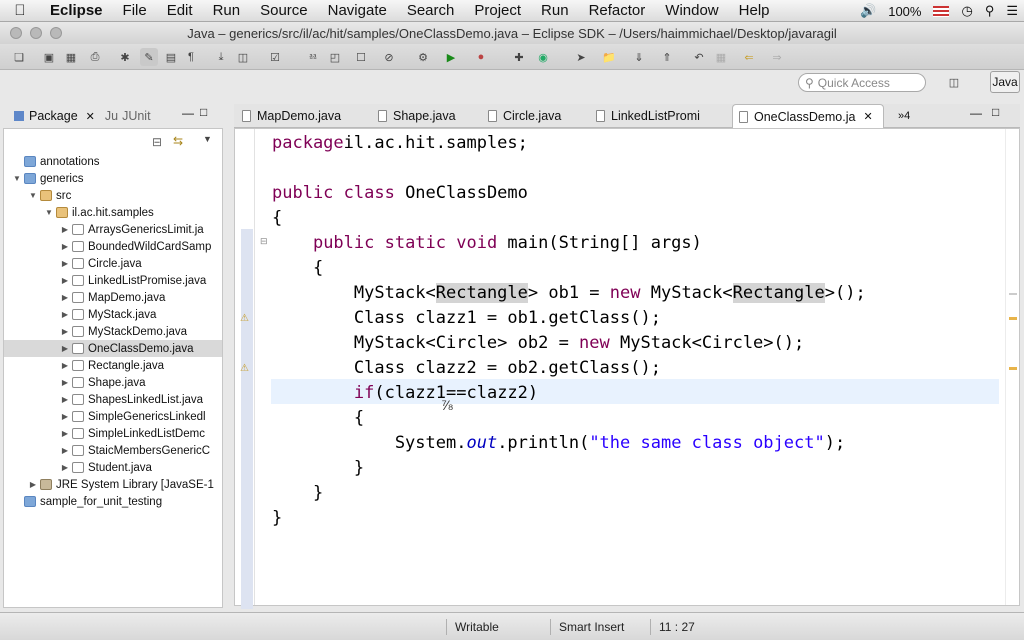  What do you see at coordinates (357, 10) in the screenshot?
I see `menu-navigate: Navigate` at bounding box center [357, 10].